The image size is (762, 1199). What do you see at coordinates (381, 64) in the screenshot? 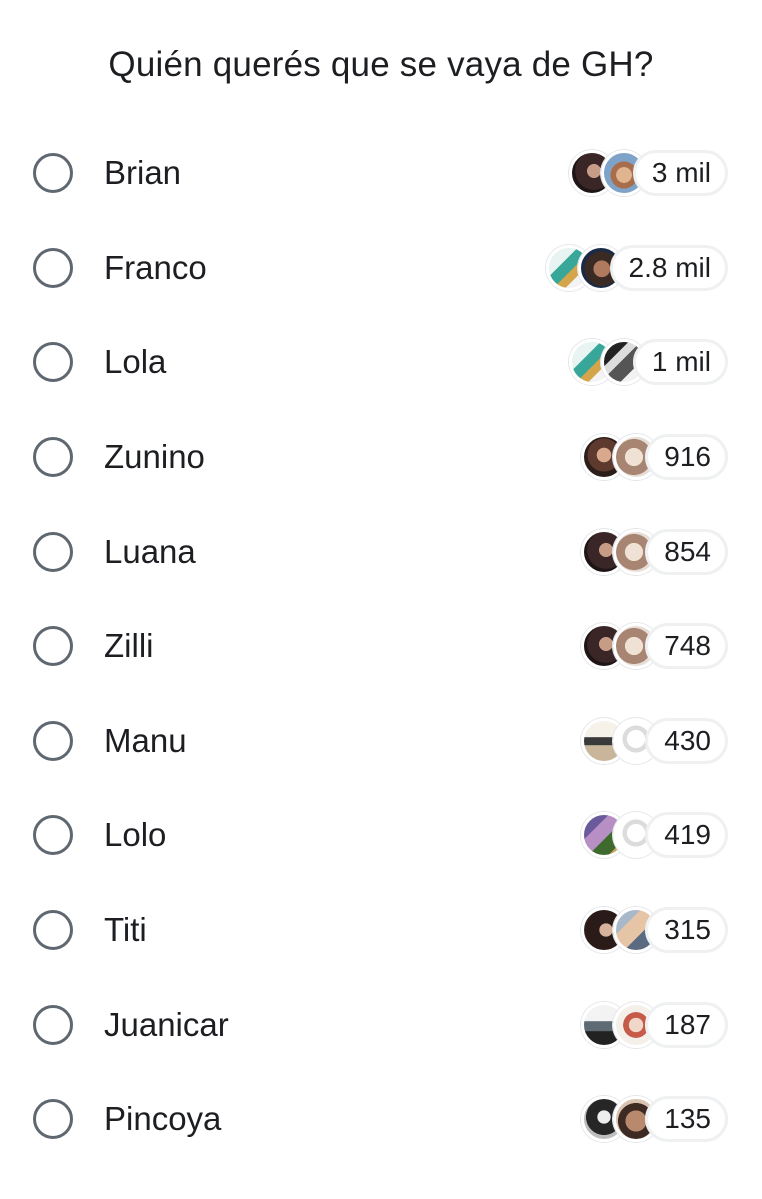
I see `poll-question: Quién querés que se vaya de GH?` at bounding box center [381, 64].